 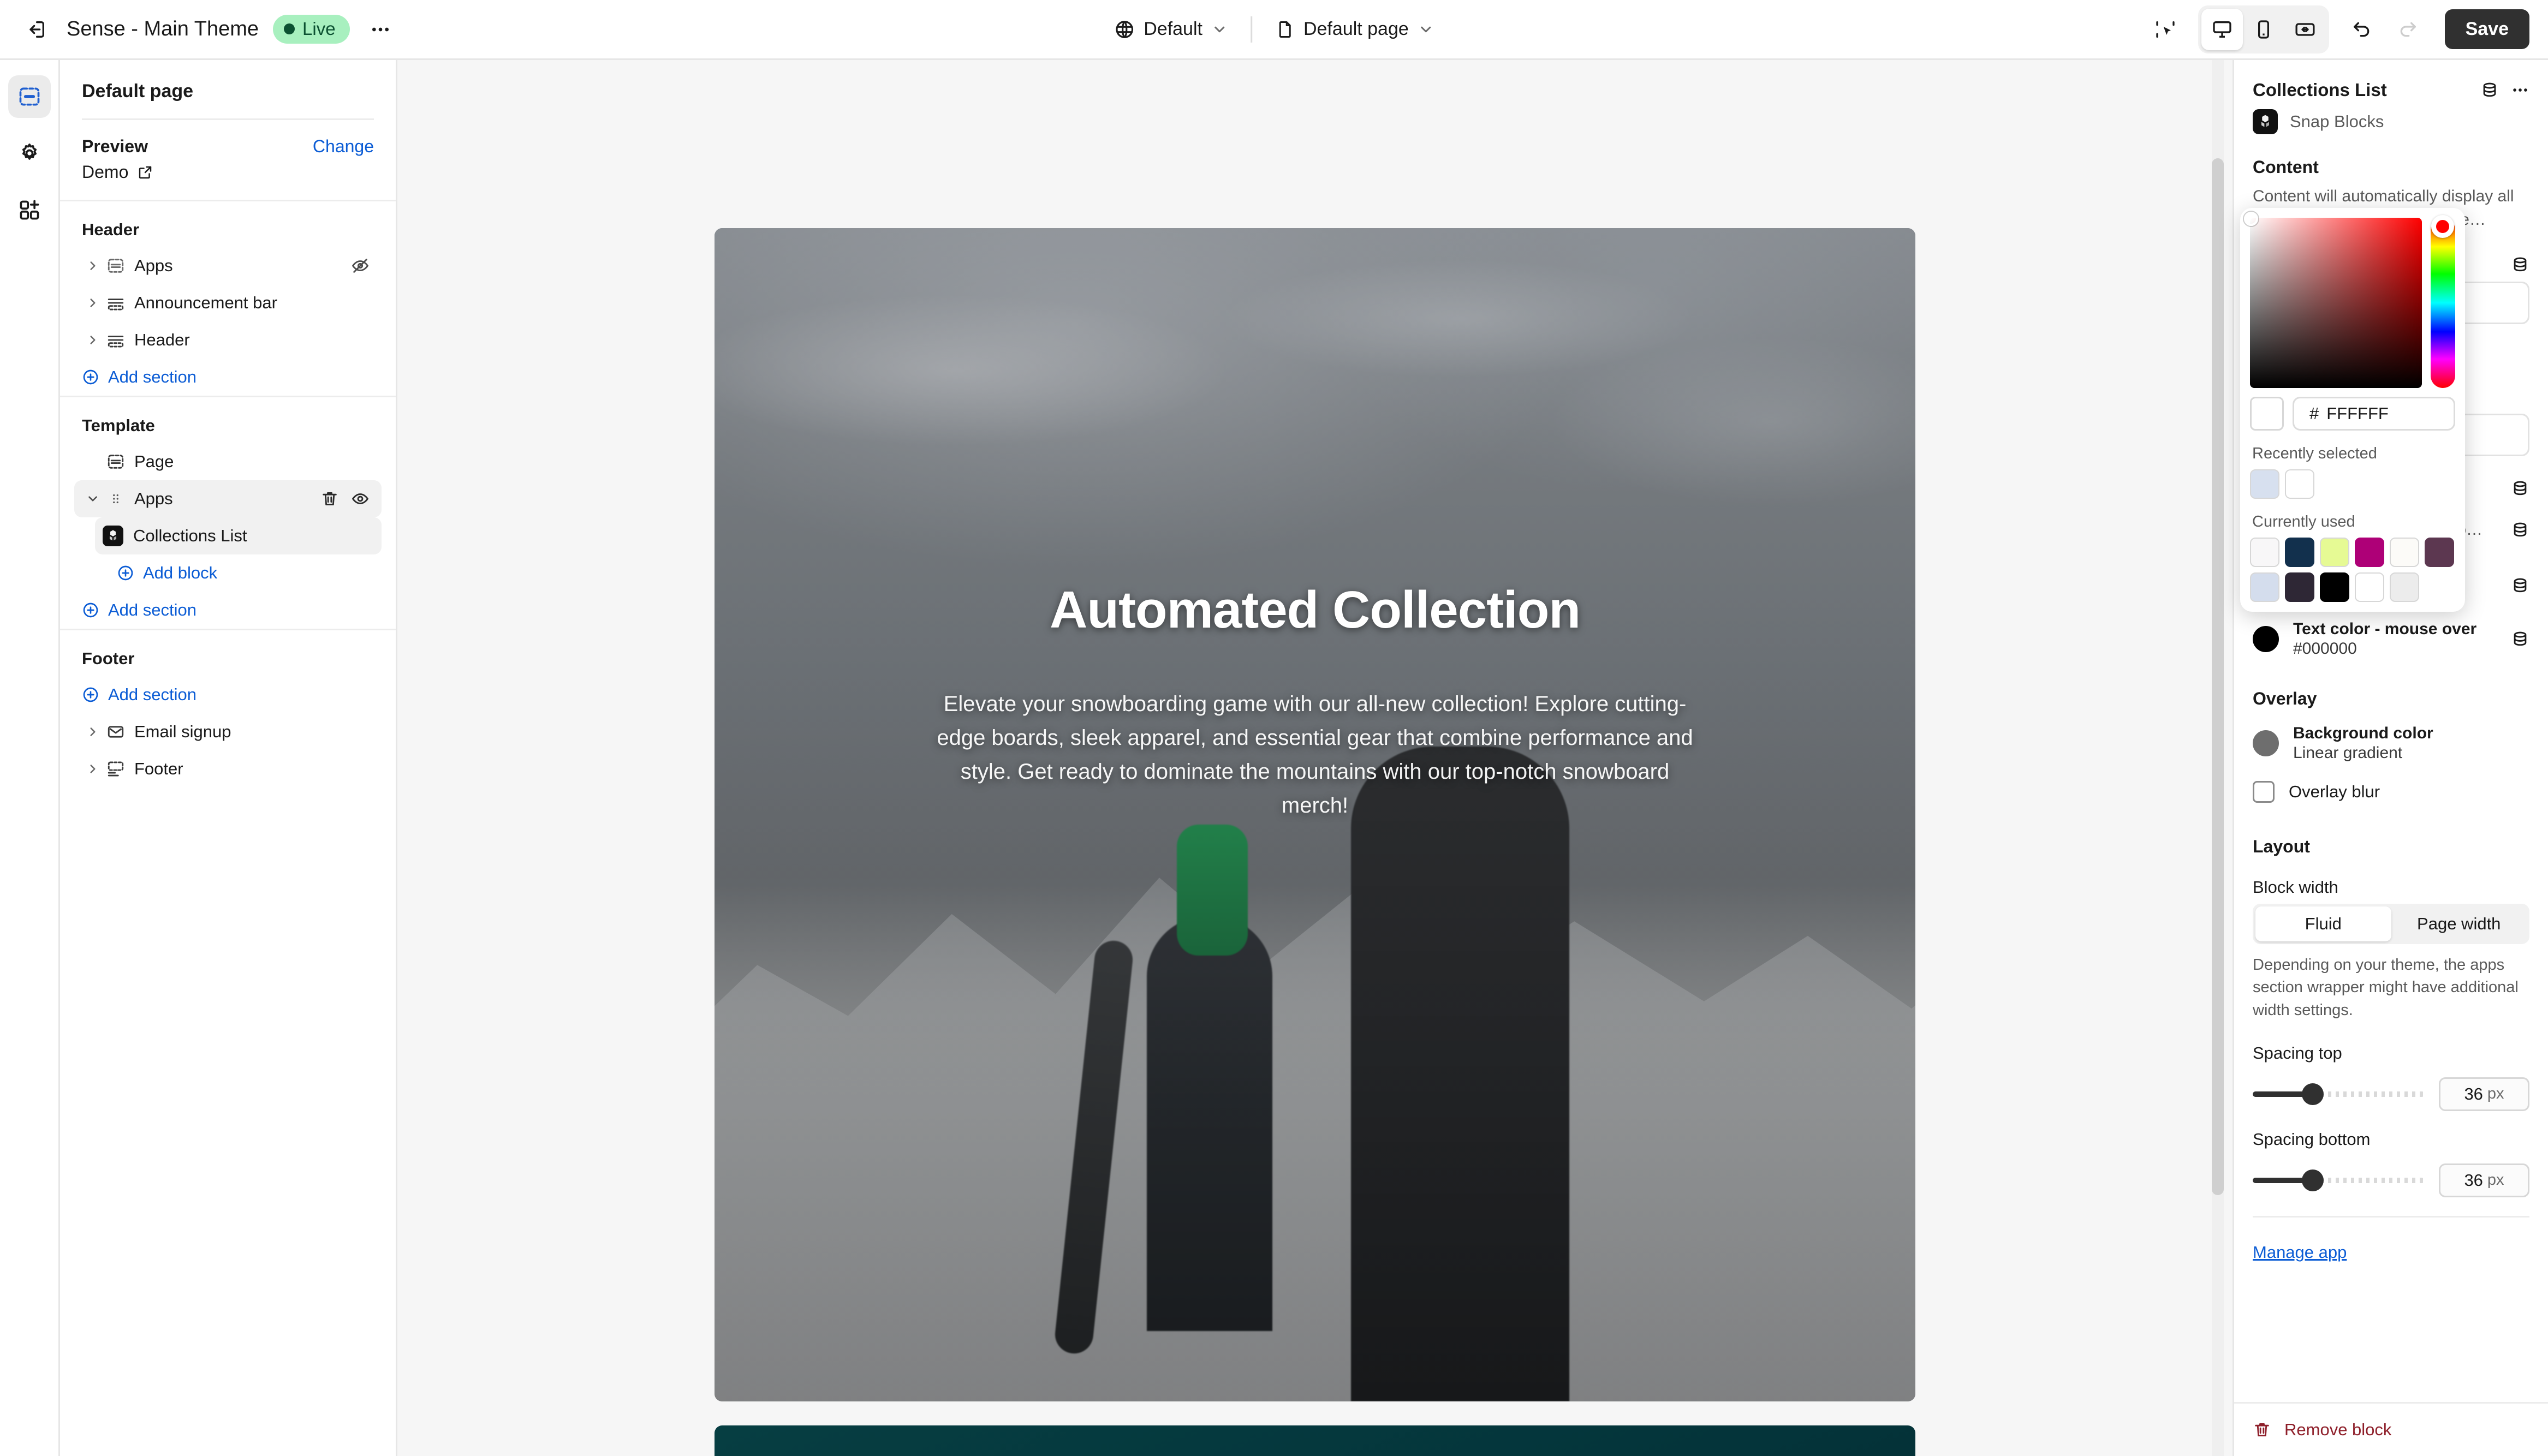 What do you see at coordinates (343, 146) in the screenshot?
I see `change-preview-link: Change` at bounding box center [343, 146].